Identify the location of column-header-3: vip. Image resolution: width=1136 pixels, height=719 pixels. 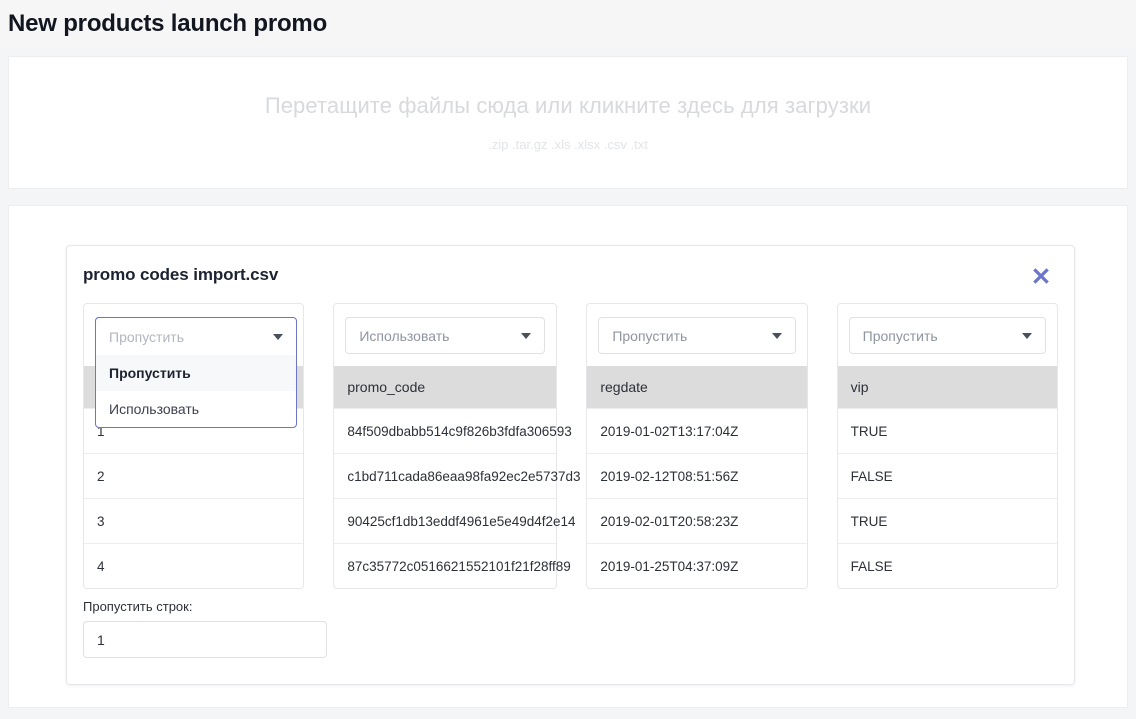
(947, 387).